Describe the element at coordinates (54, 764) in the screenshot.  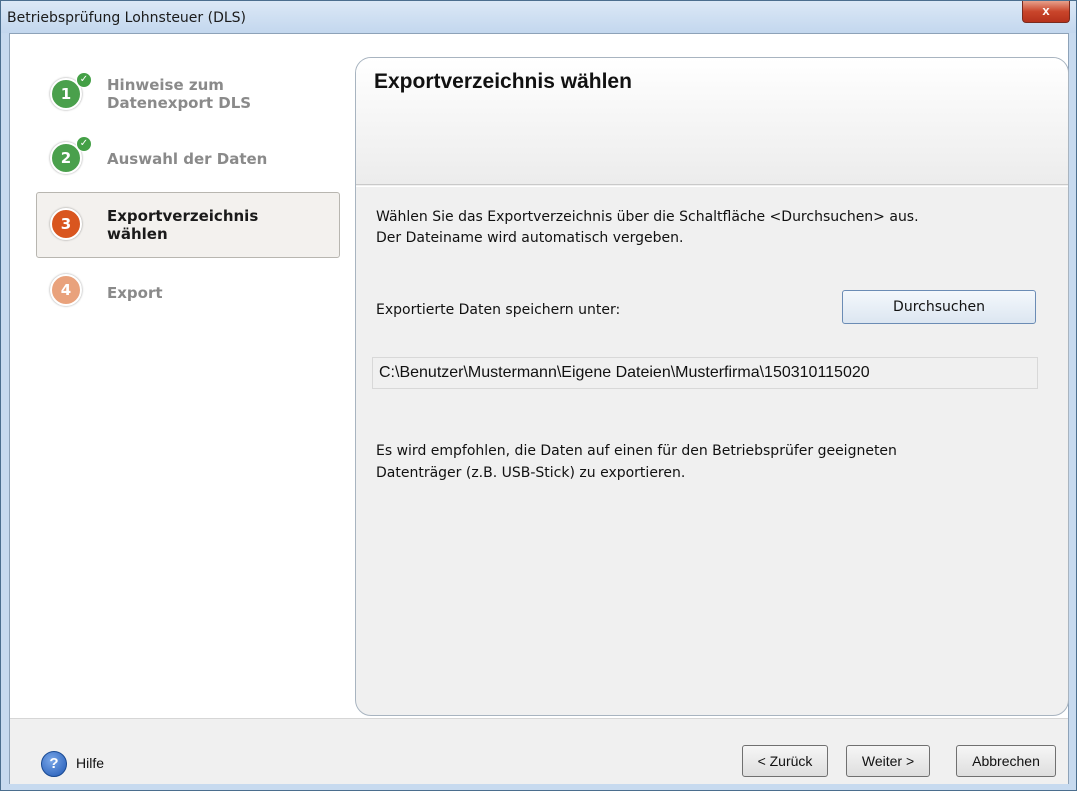
I see `help-icon: ?` at that location.